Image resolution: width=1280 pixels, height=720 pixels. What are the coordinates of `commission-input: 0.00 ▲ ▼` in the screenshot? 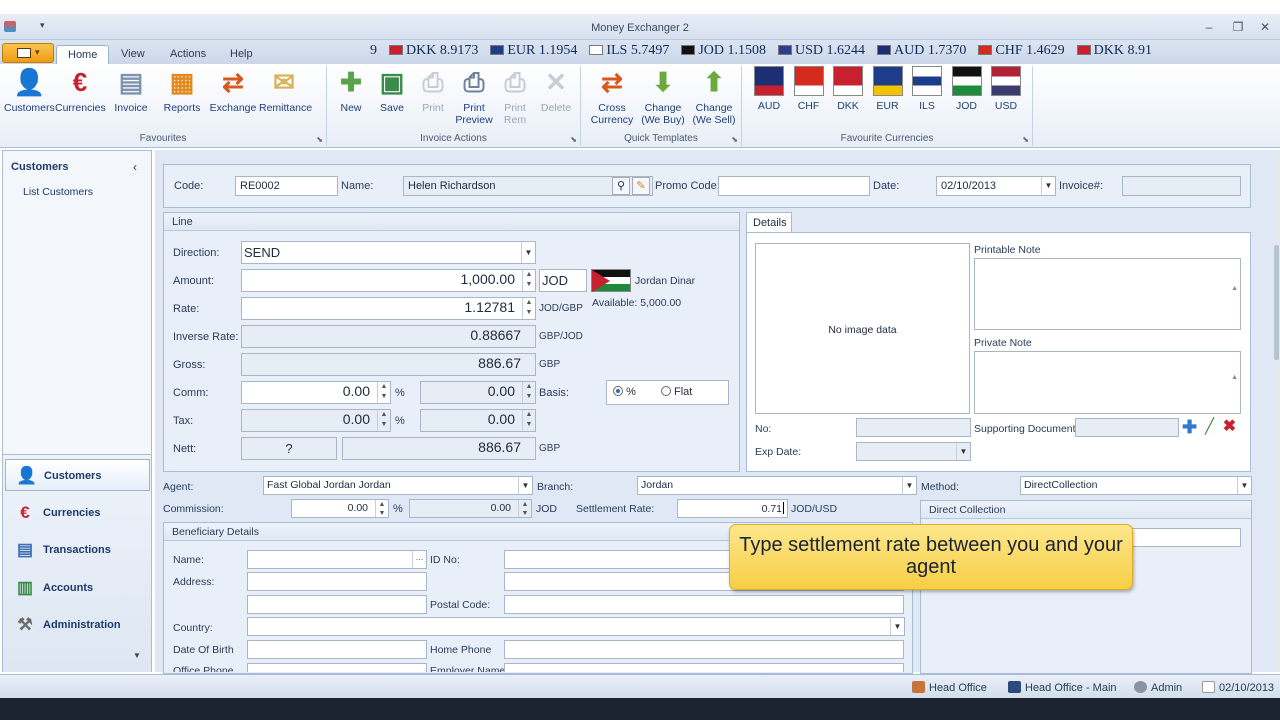 It's located at (340, 508).